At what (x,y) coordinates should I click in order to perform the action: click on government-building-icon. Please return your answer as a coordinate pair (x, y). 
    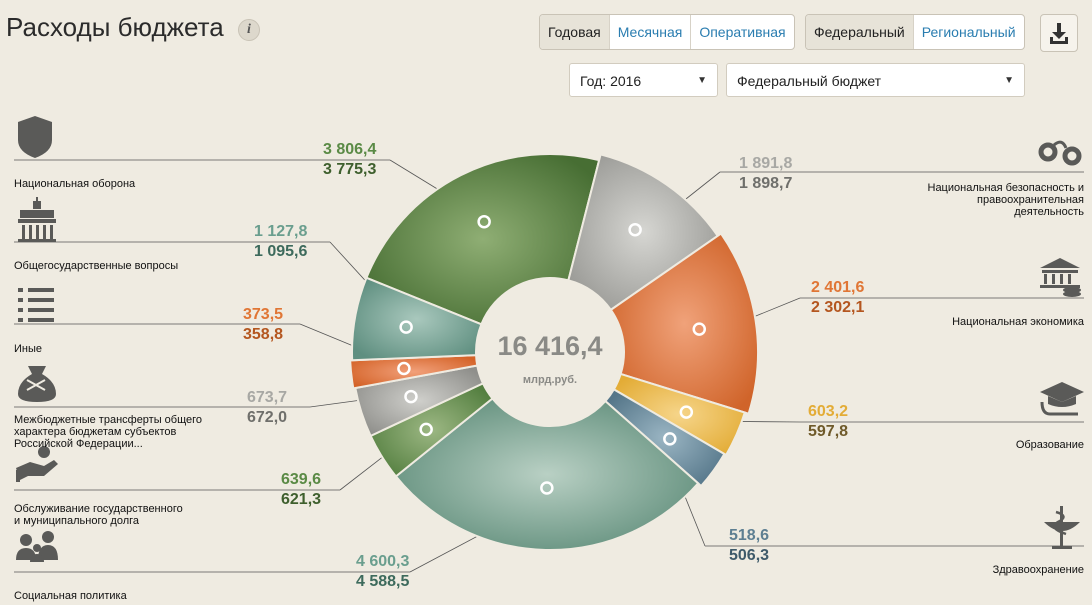
    Looking at the image, I should click on (37, 219).